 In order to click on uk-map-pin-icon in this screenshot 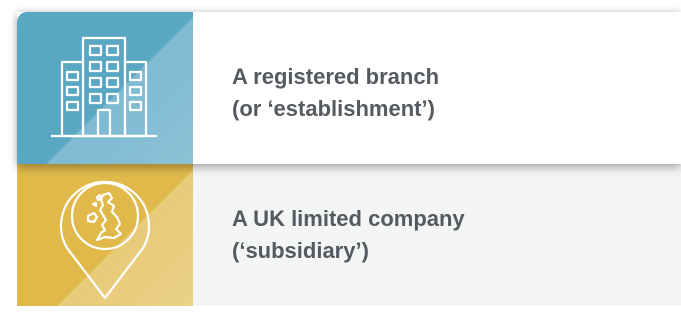, I will do `click(105, 240)`.